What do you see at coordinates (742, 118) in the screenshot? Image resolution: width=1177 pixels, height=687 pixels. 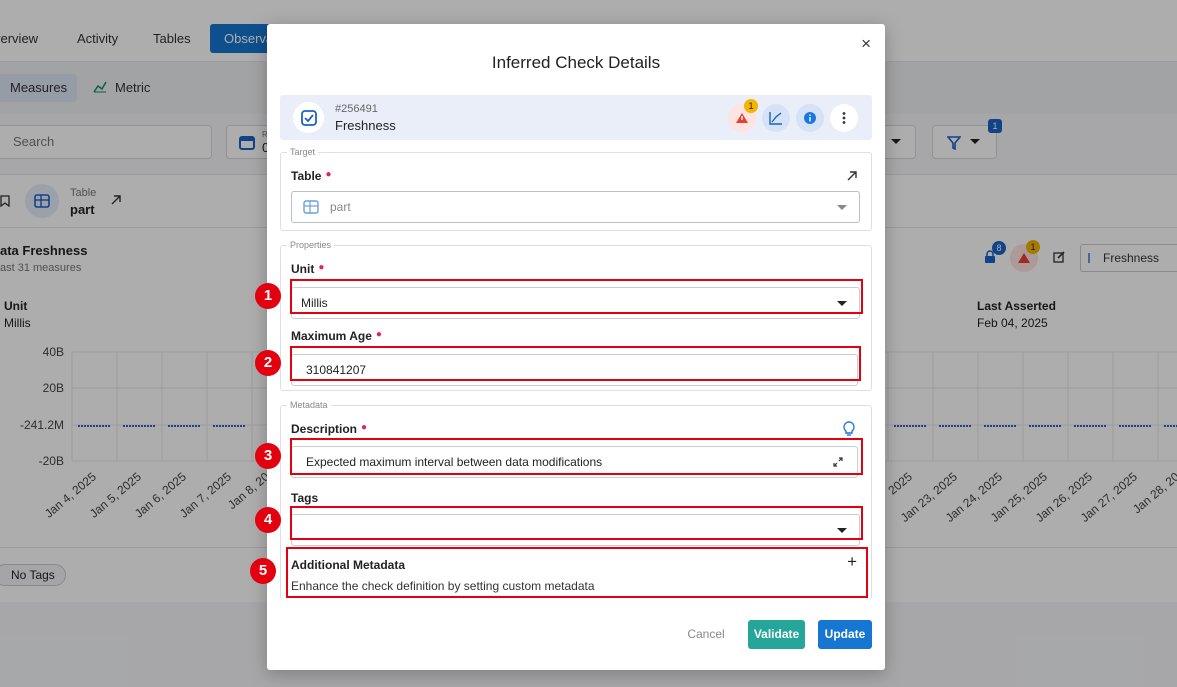 I see `warning-icon` at bounding box center [742, 118].